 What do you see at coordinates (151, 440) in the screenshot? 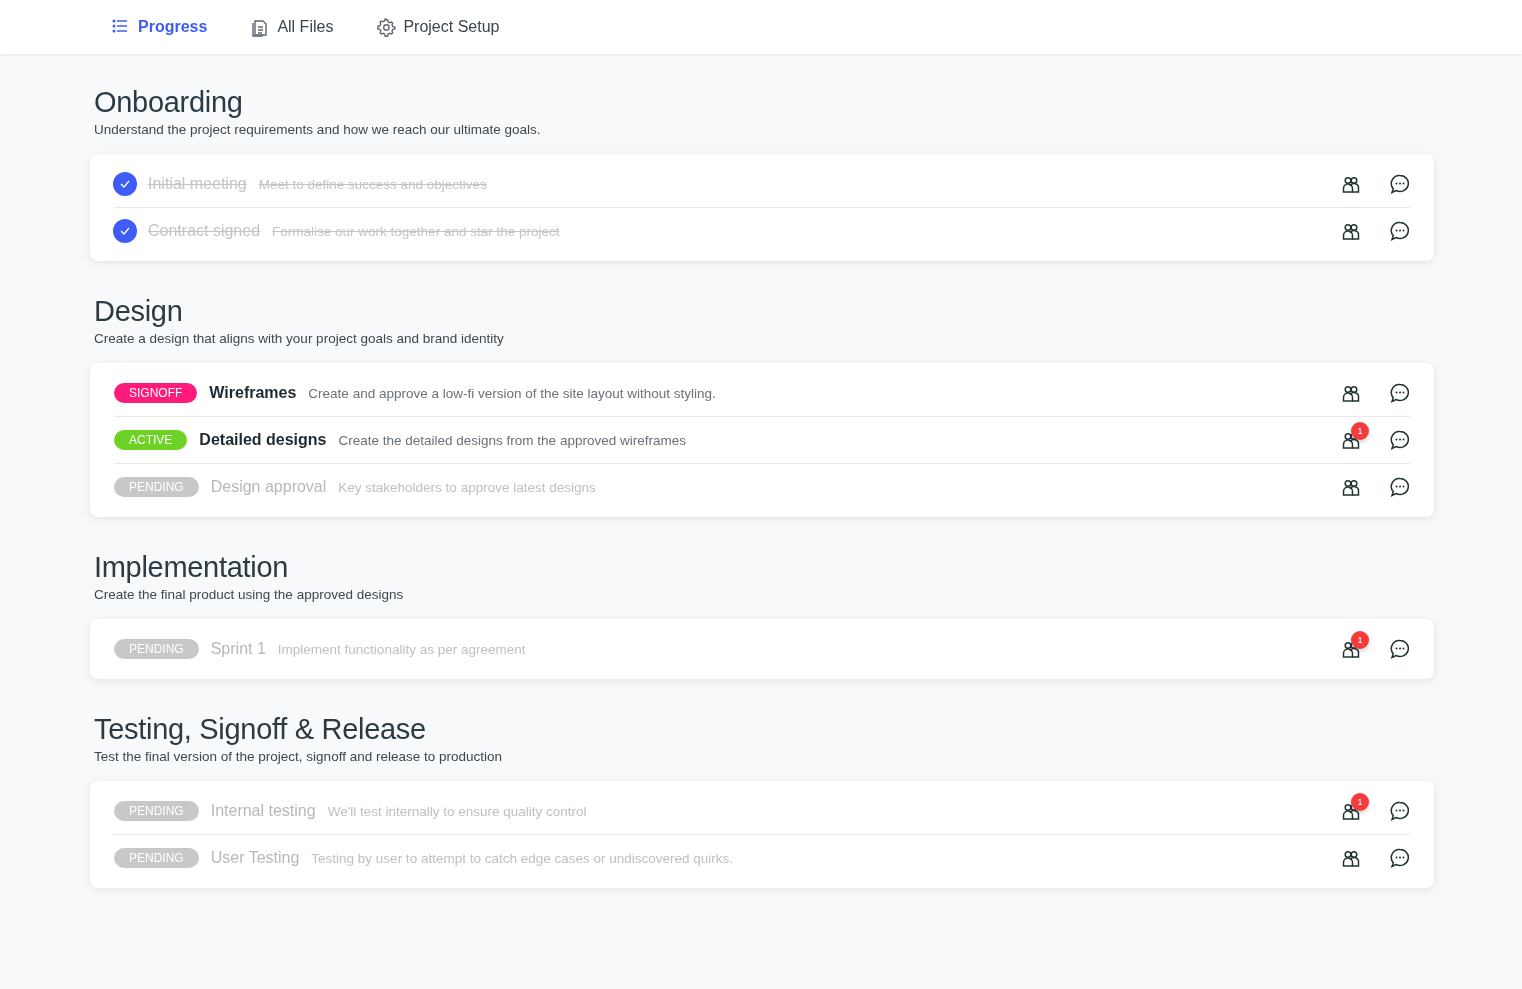
I see `status-pill: ACTIVE` at bounding box center [151, 440].